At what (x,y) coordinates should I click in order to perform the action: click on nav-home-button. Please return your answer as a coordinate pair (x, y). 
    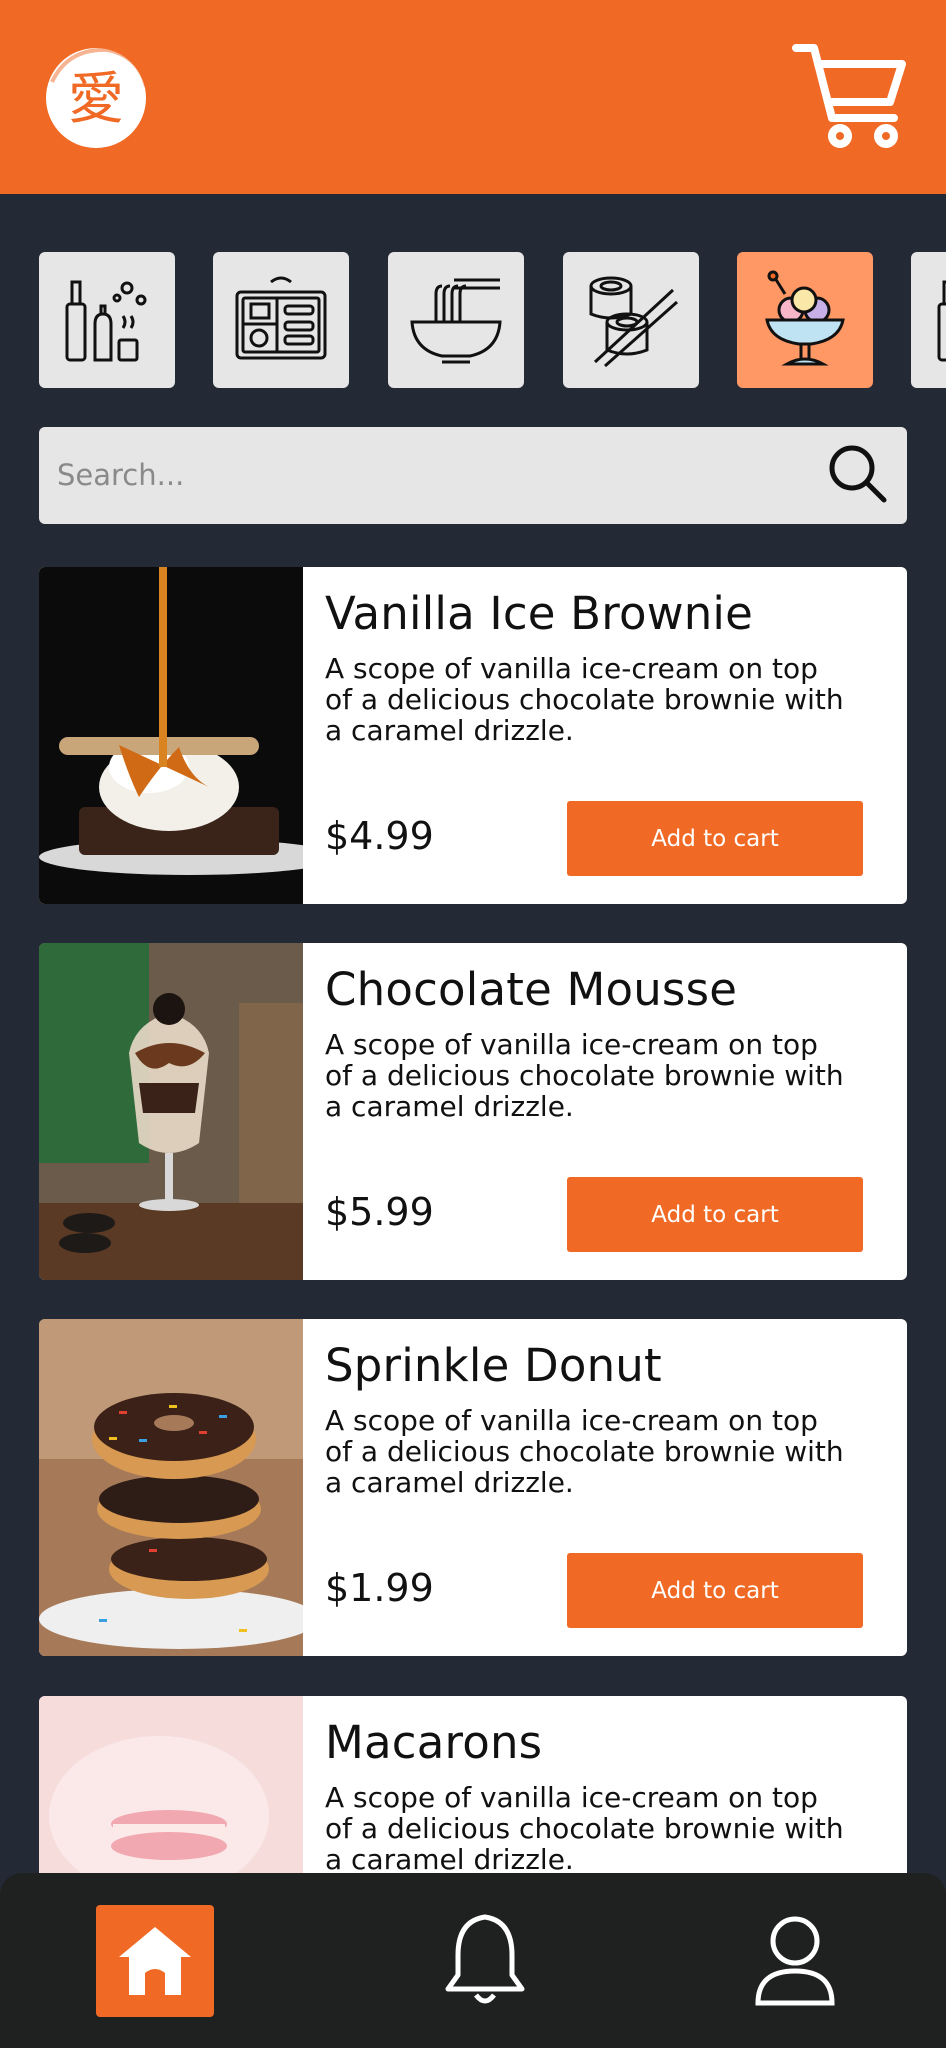
    Looking at the image, I should click on (155, 1961).